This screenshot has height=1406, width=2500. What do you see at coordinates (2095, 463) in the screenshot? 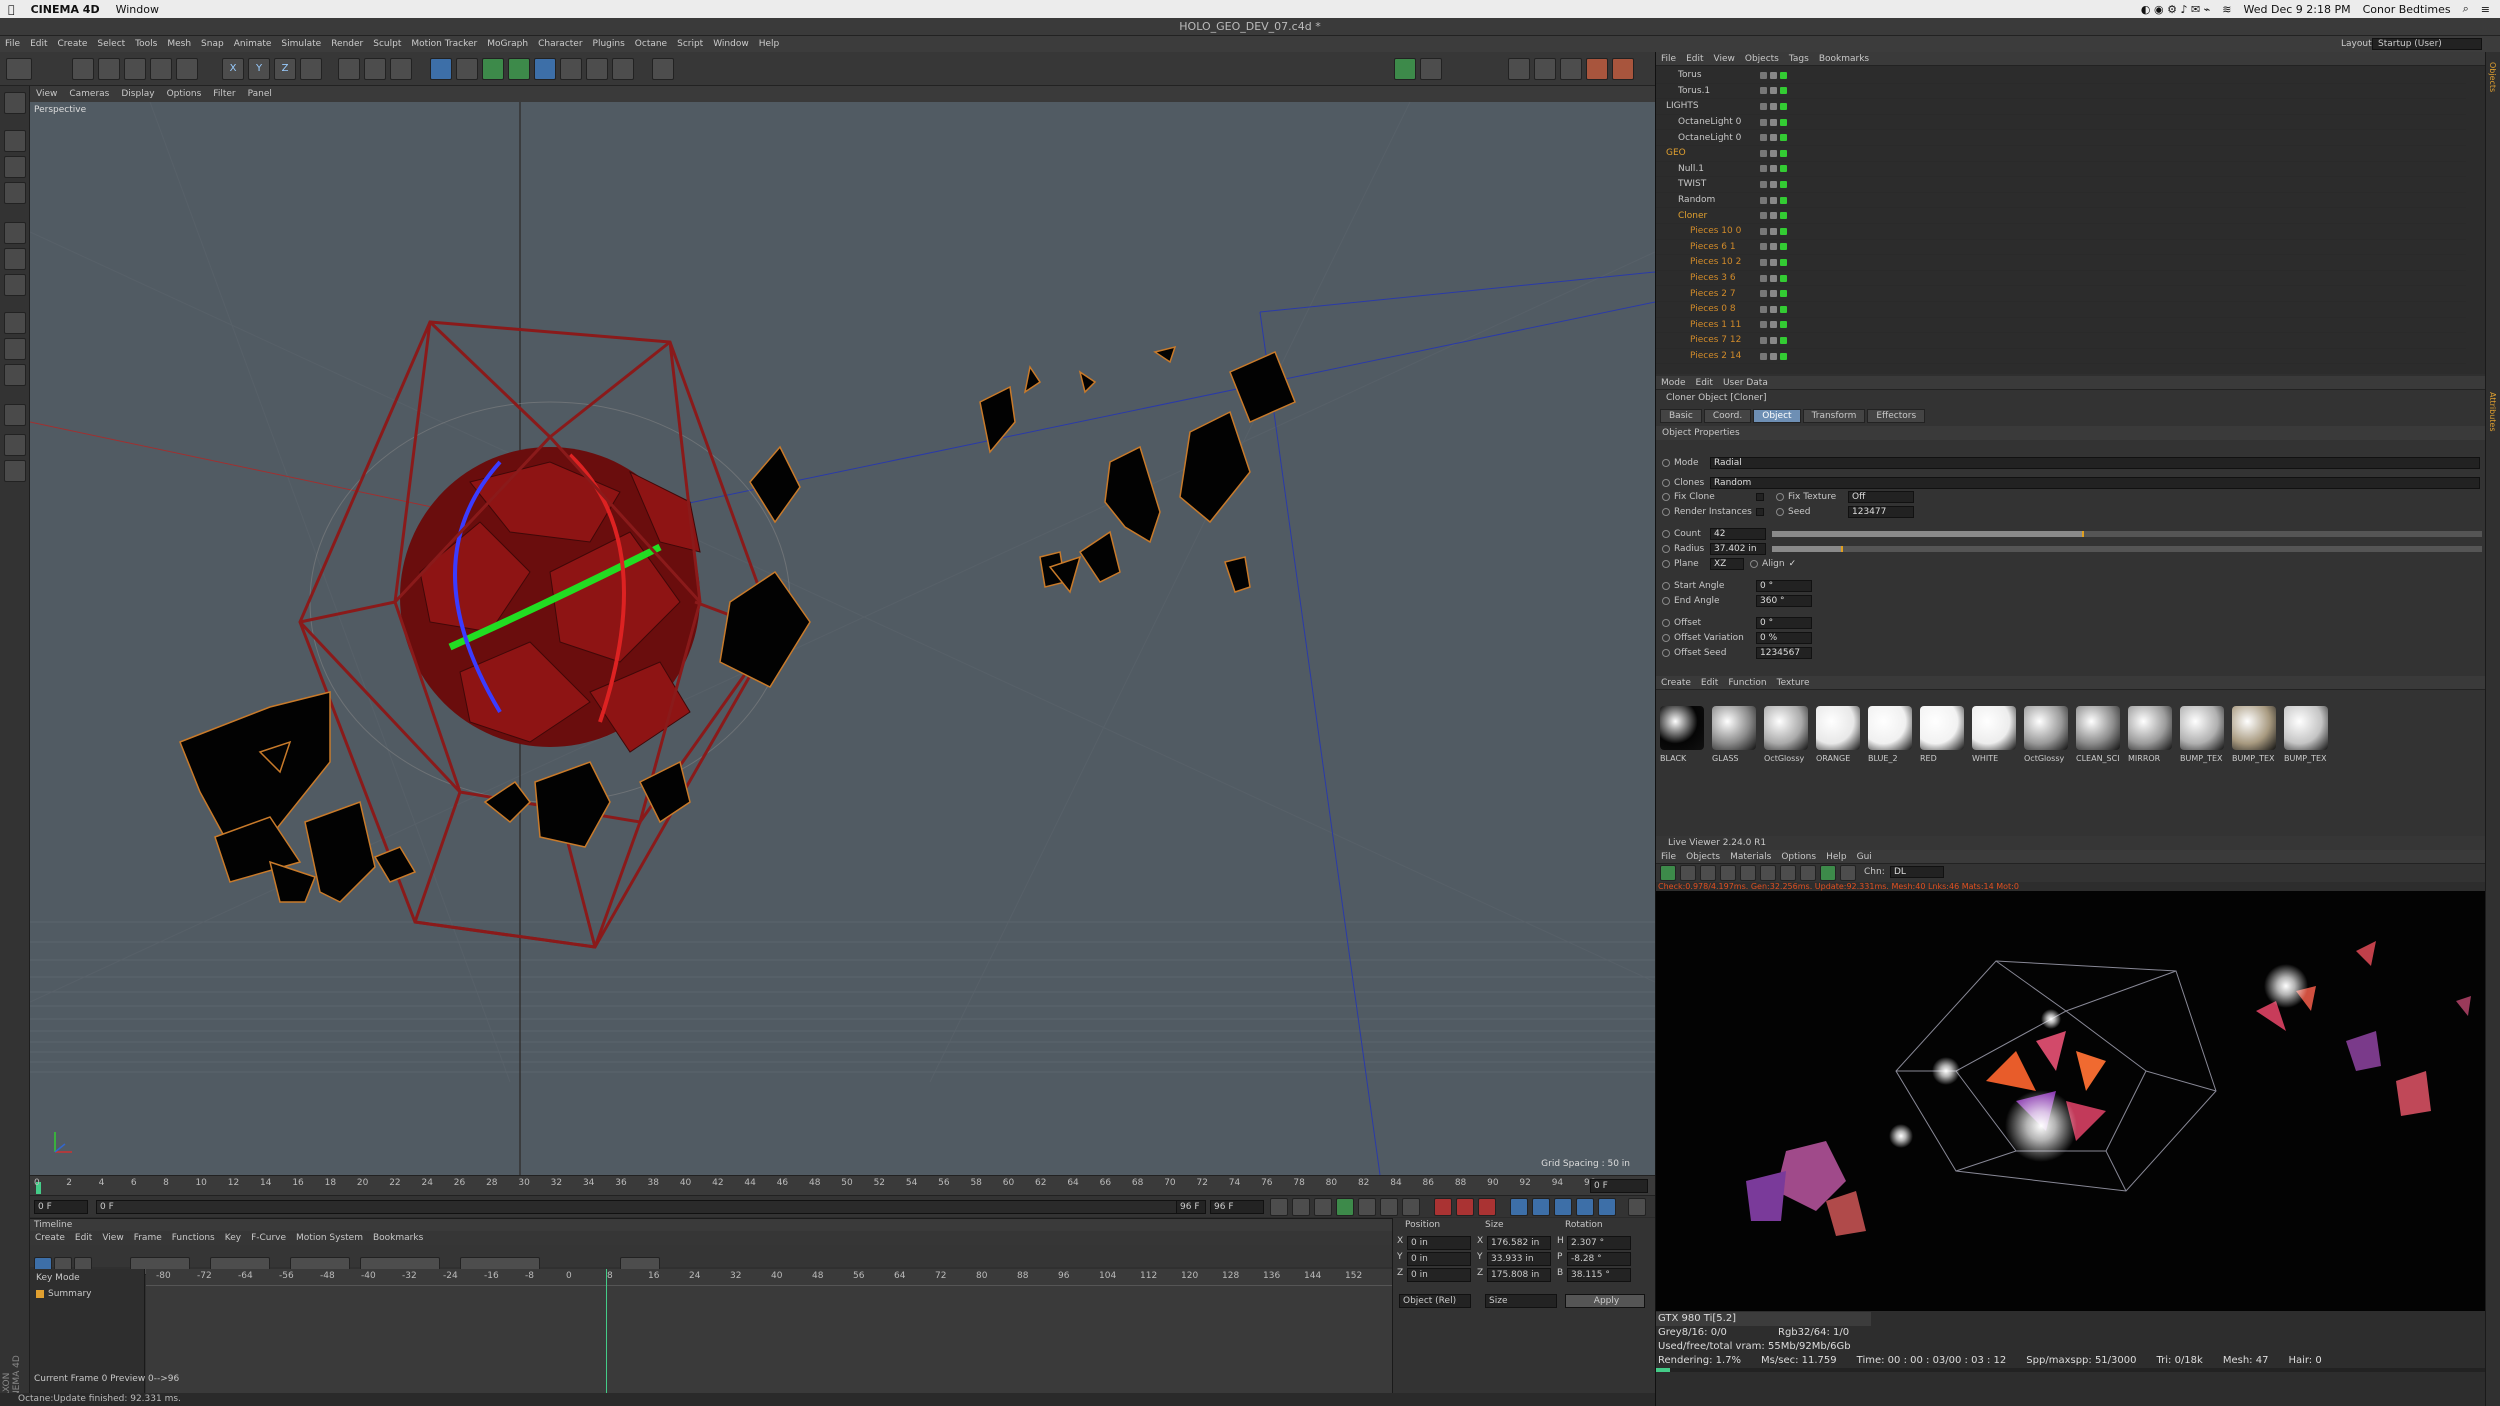
I see `mode-select: Radial` at bounding box center [2095, 463].